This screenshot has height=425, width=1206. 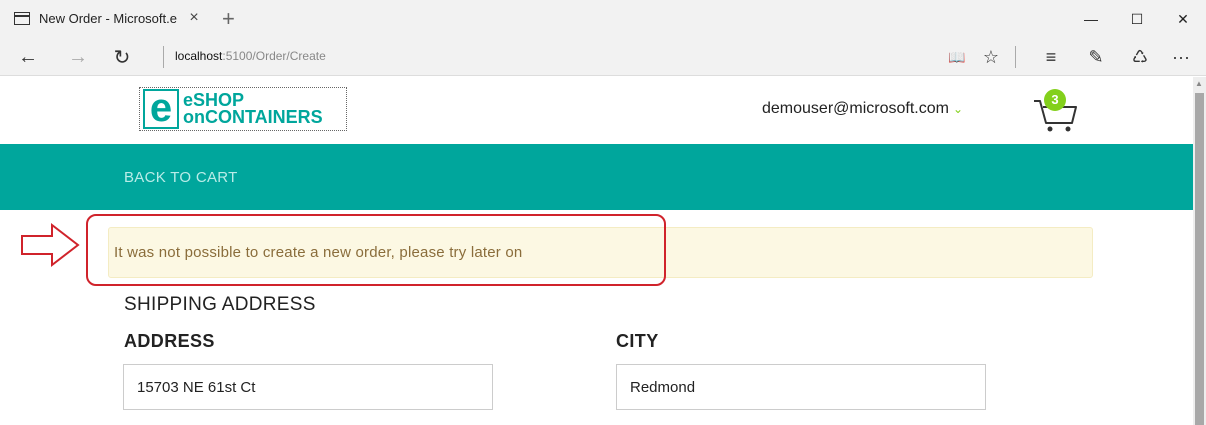 I want to click on logo-line-2: onCONTAINERS, so click(x=253, y=117).